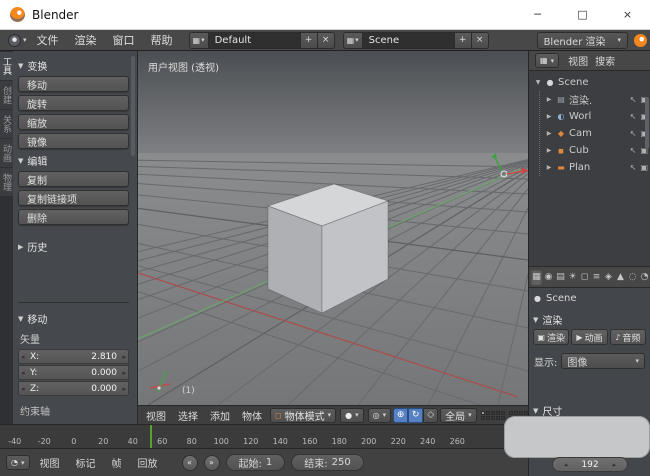 The height and width of the screenshot is (476, 650). I want to click on display-dropdown: 图像 ▾, so click(603, 361).